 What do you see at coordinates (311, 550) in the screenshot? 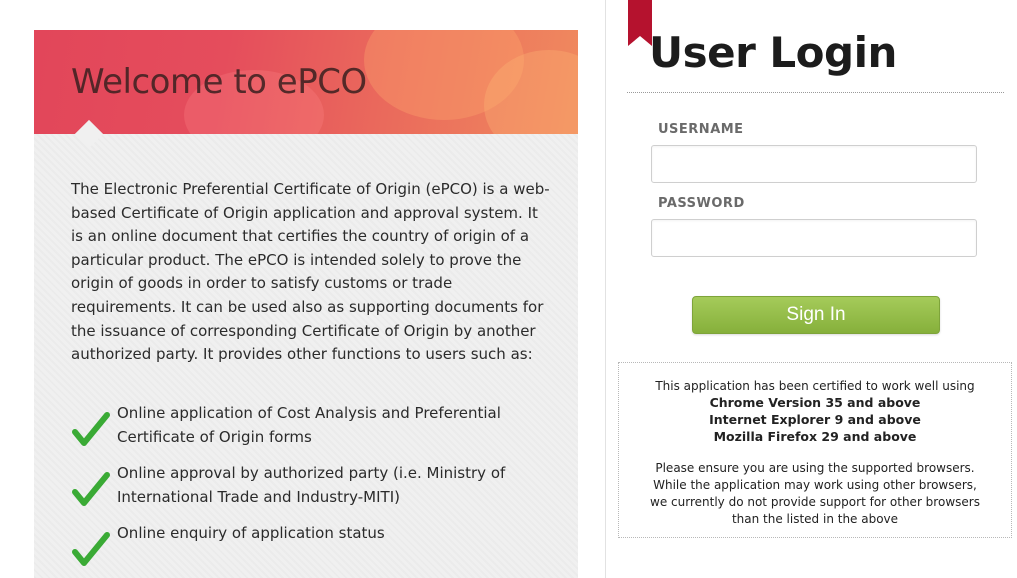
I see `feature-item: Online enquiry of application status` at bounding box center [311, 550].